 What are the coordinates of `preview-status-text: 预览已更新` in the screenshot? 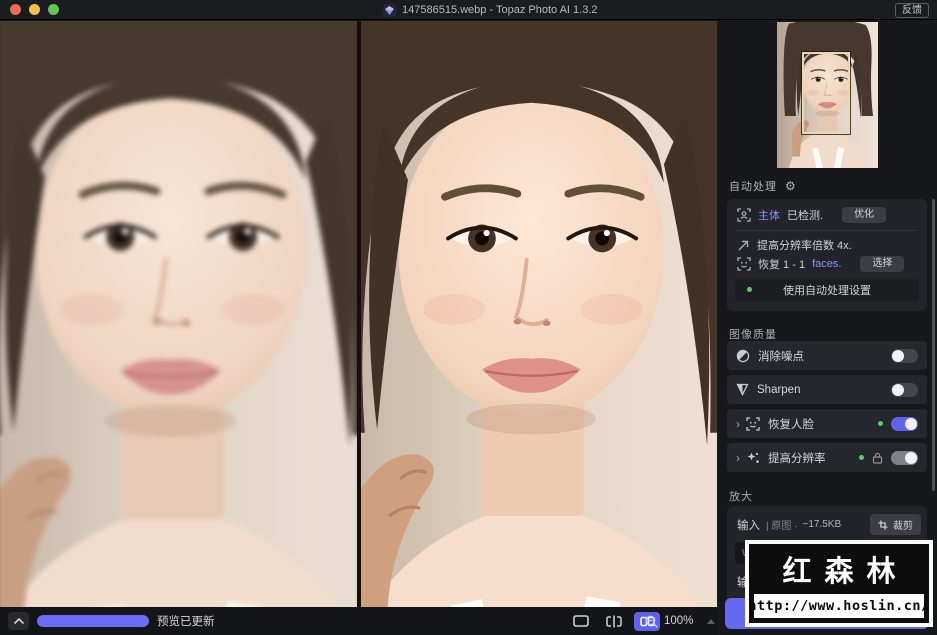 It's located at (186, 622).